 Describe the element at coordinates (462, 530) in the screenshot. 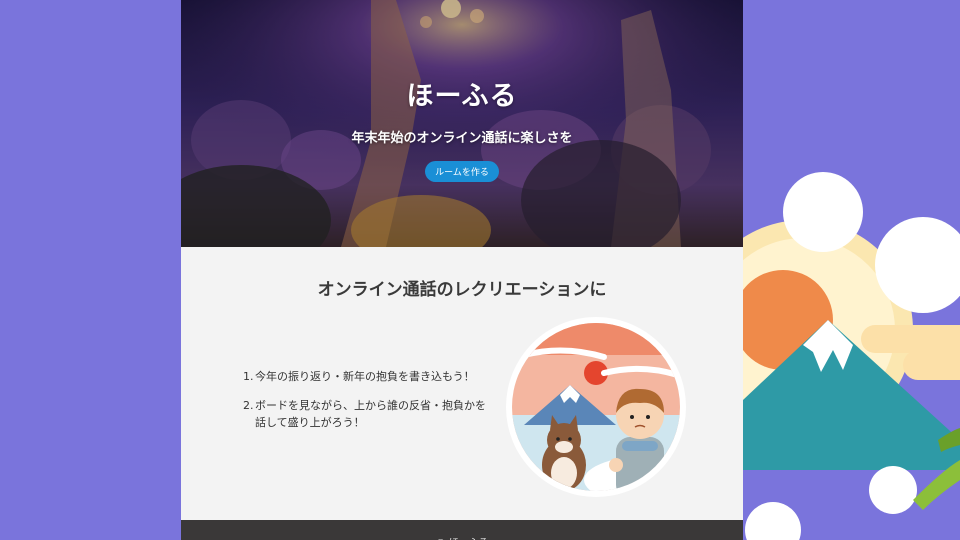

I see `footer: © ほーふる` at that location.